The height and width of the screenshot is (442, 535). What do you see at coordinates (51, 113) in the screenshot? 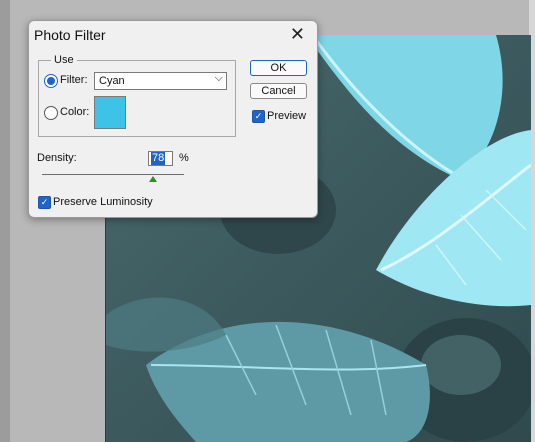
I see `color-radio` at bounding box center [51, 113].